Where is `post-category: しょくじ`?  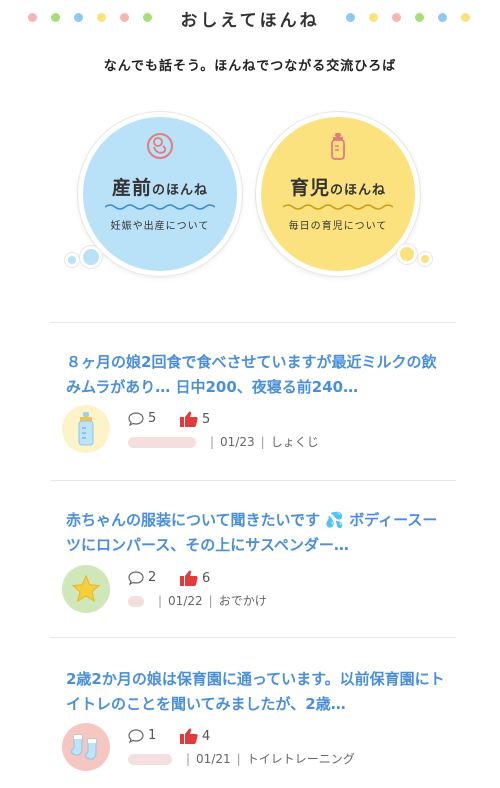 post-category: しょくじ is located at coordinates (294, 442).